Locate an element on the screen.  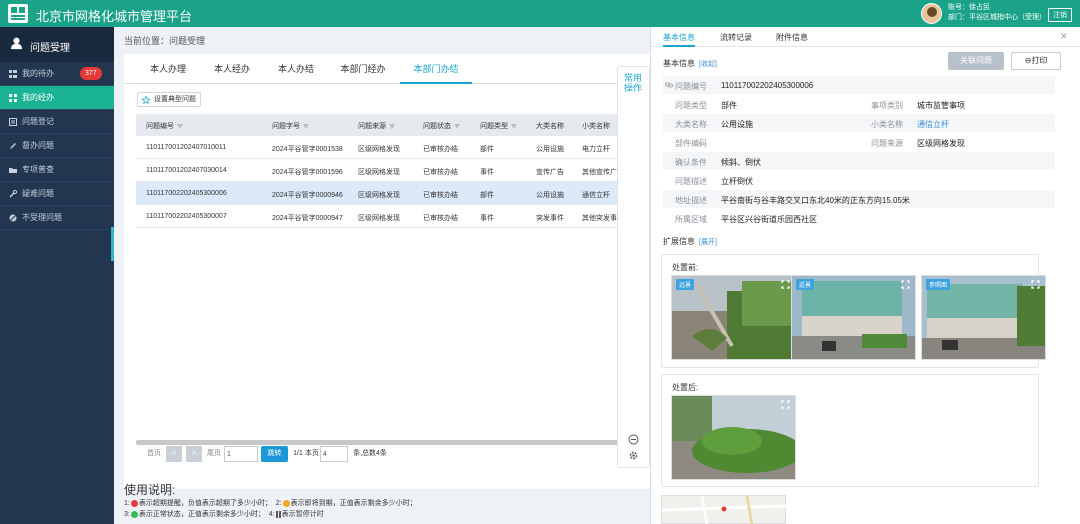
col-source: 问题来源 is located at coordinates (376, 126).